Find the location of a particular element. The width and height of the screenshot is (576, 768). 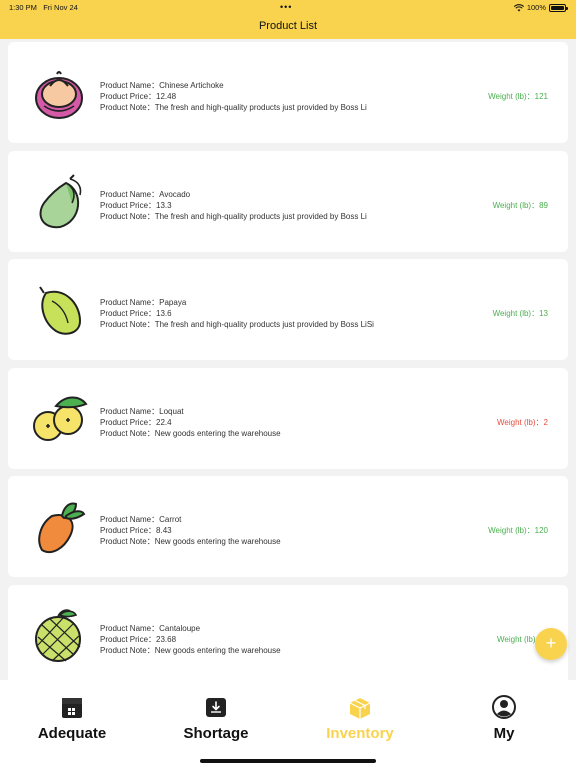

multitask-dots-icon: ••• is located at coordinates (286, 7).